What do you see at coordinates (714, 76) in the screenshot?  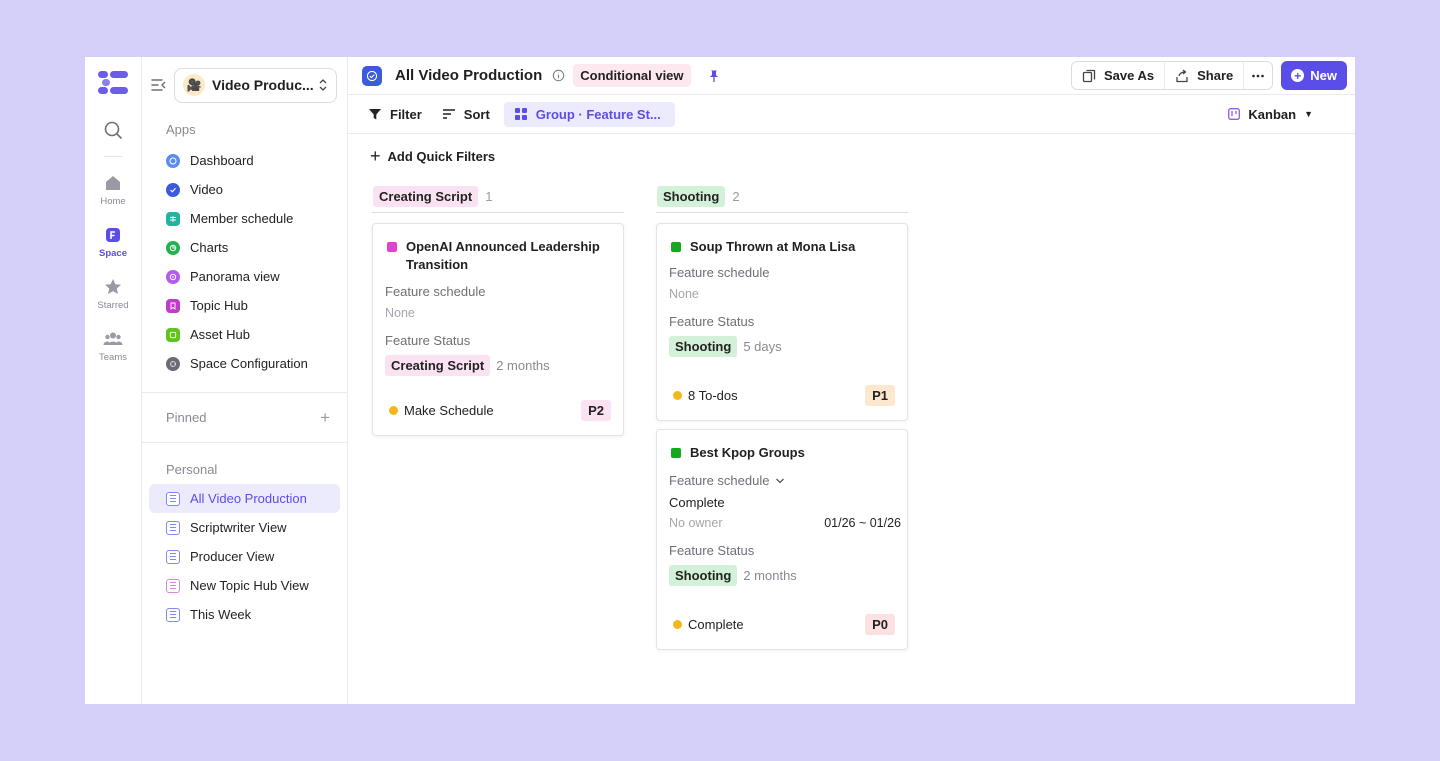 I see `pin-icon` at bounding box center [714, 76].